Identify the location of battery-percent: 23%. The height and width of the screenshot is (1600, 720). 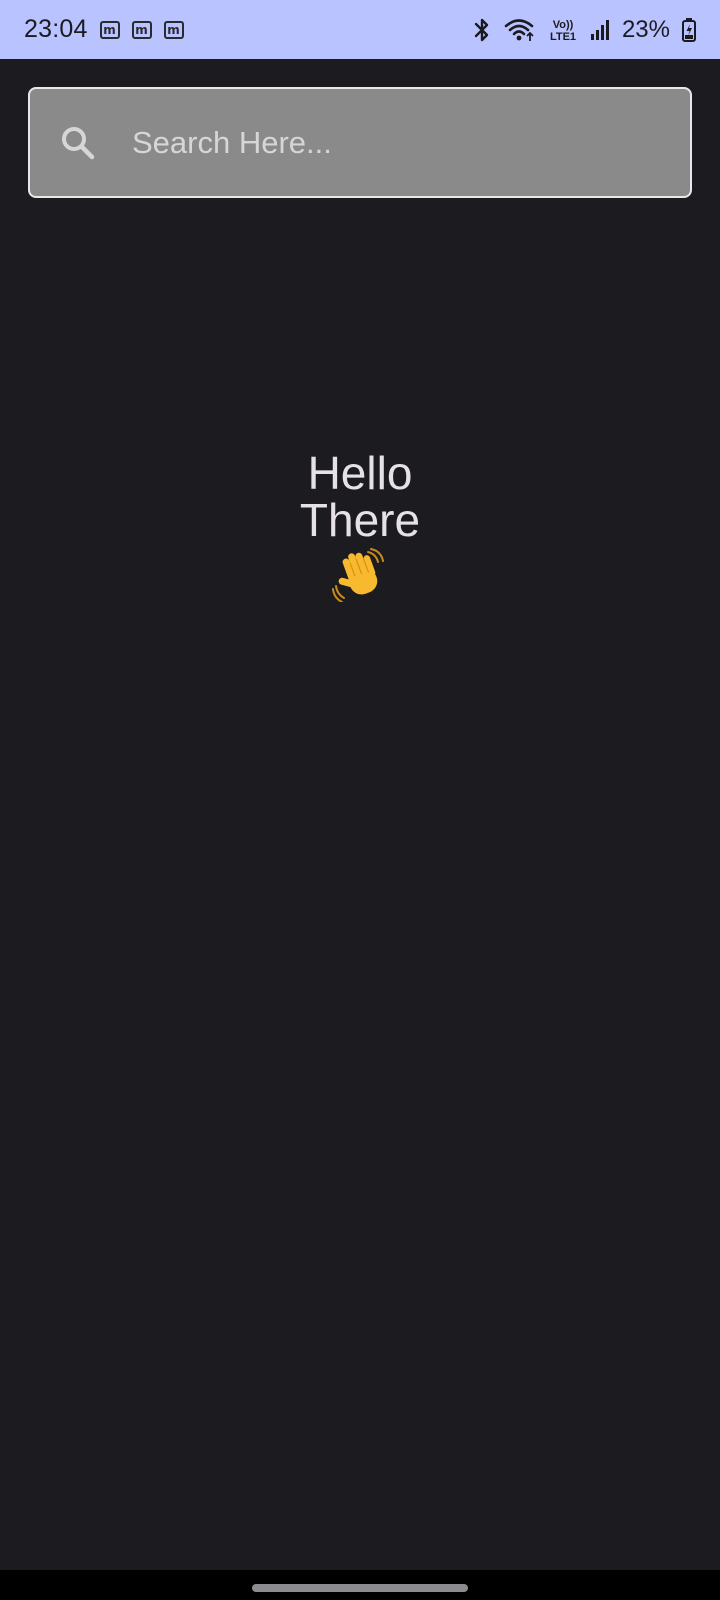
(645, 29).